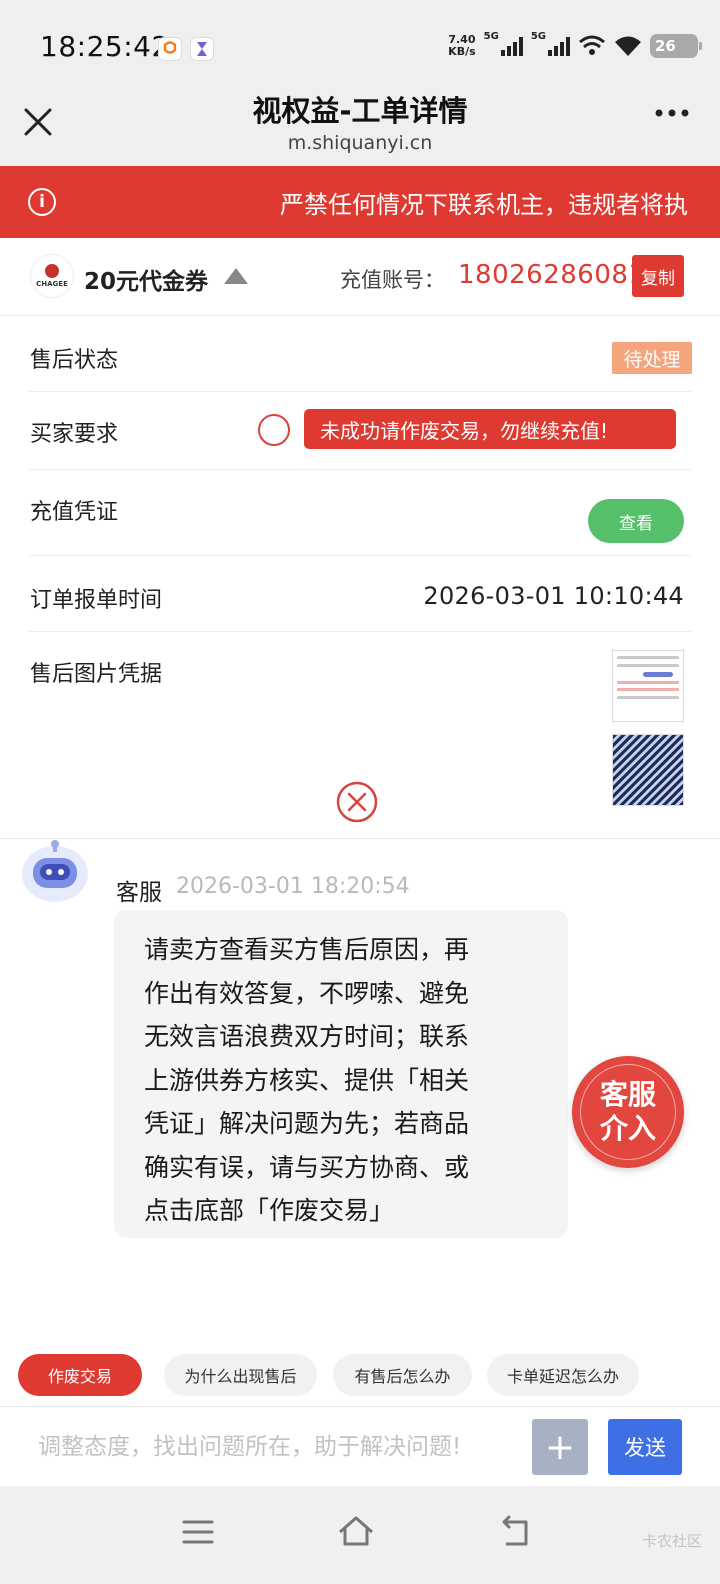 This screenshot has height=1584, width=720. Describe the element at coordinates (74, 434) in the screenshot. I see `buyer-request-label: 买家要求` at that location.